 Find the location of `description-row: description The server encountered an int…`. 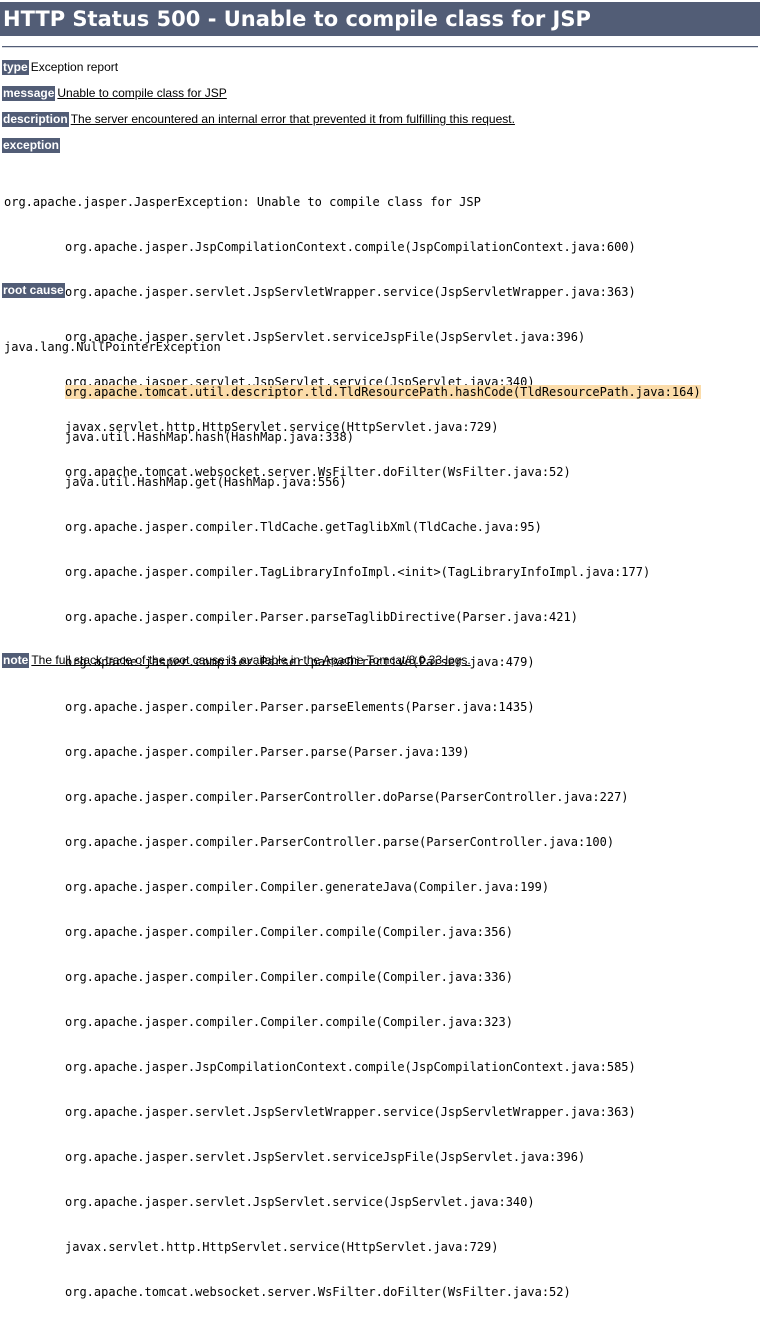

description-row: description The server encountered an int… is located at coordinates (258, 119).